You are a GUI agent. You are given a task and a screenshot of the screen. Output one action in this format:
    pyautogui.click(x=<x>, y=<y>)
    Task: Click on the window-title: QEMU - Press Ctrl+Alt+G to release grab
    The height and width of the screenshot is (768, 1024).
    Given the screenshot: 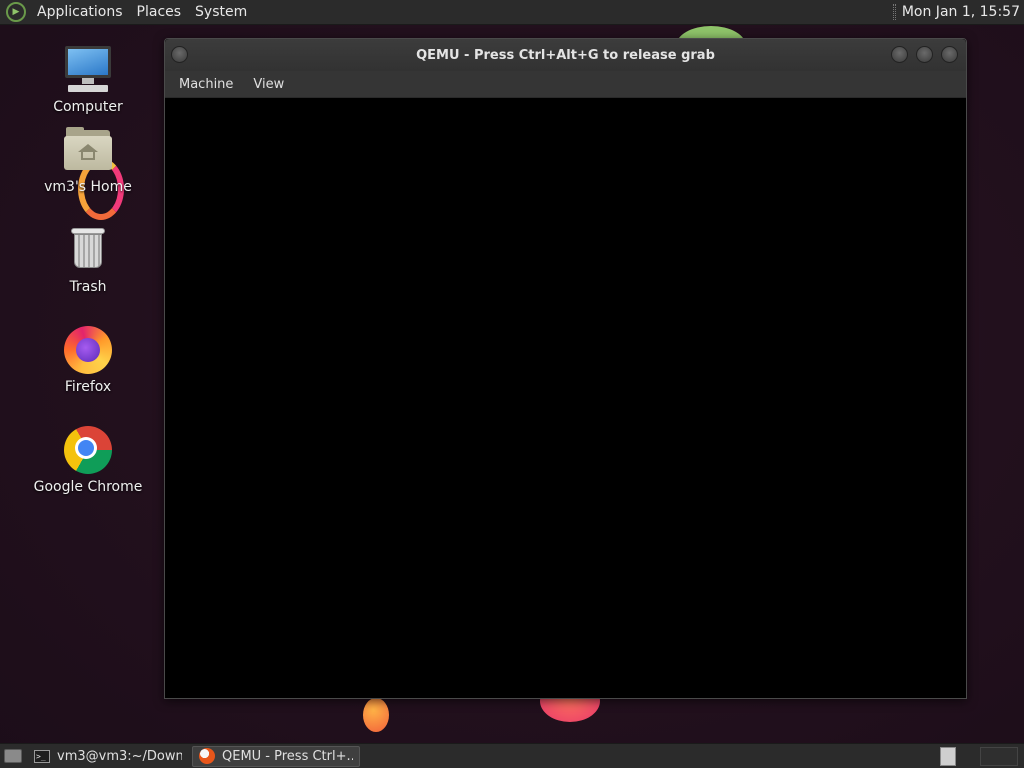 What is the action you would take?
    pyautogui.click(x=565, y=55)
    